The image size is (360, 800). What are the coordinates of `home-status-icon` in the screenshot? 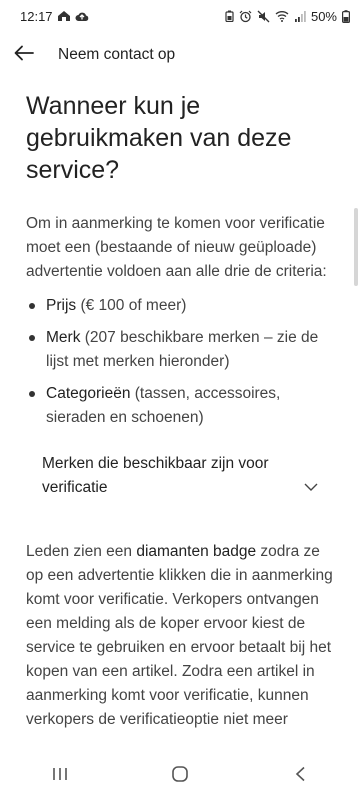 It's located at (64, 16).